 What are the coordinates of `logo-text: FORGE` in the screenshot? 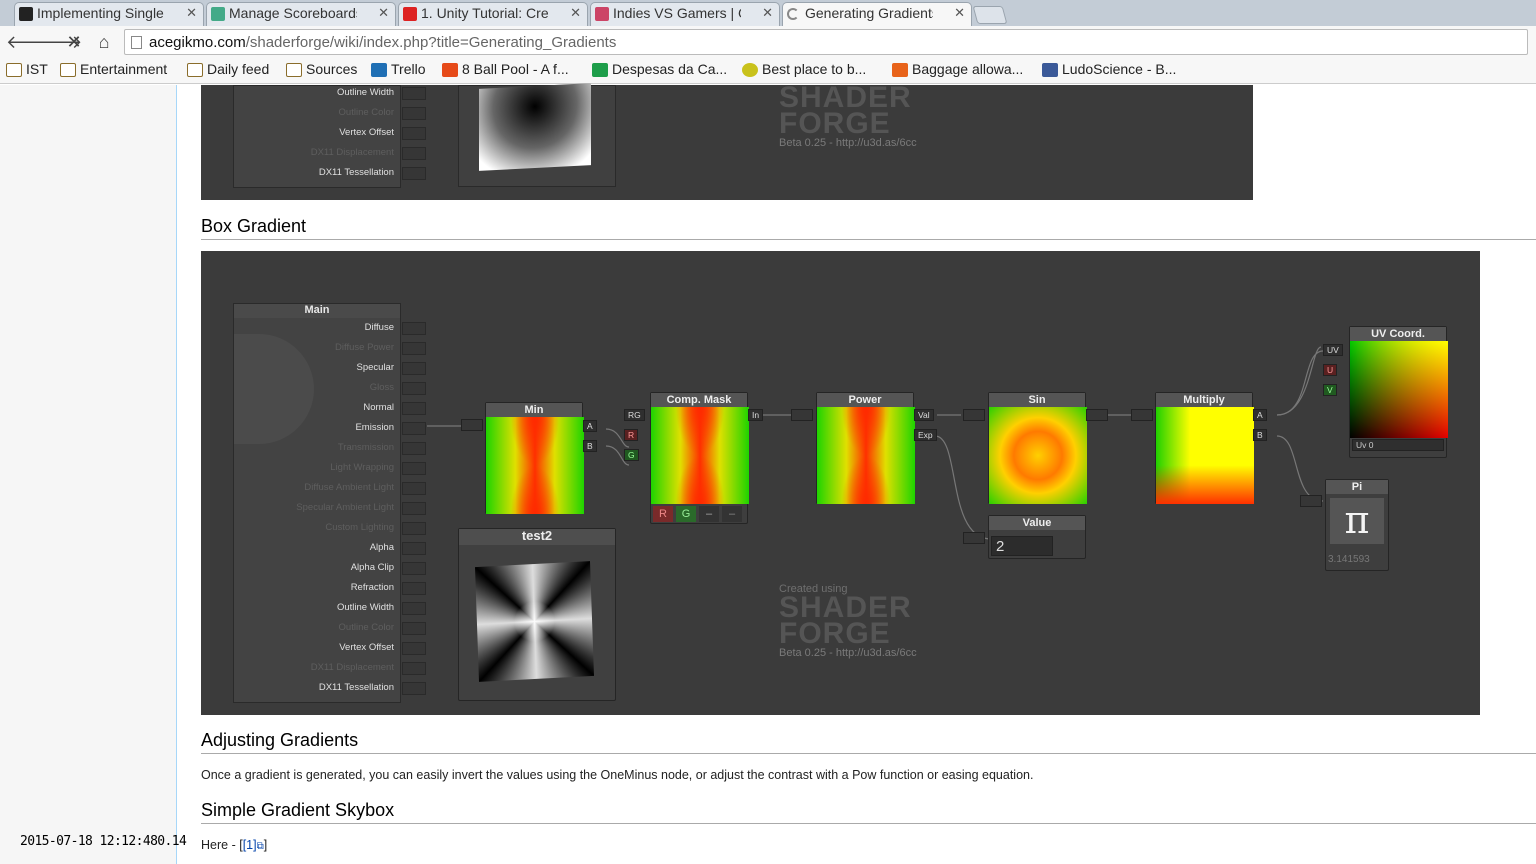 It's located at (835, 633).